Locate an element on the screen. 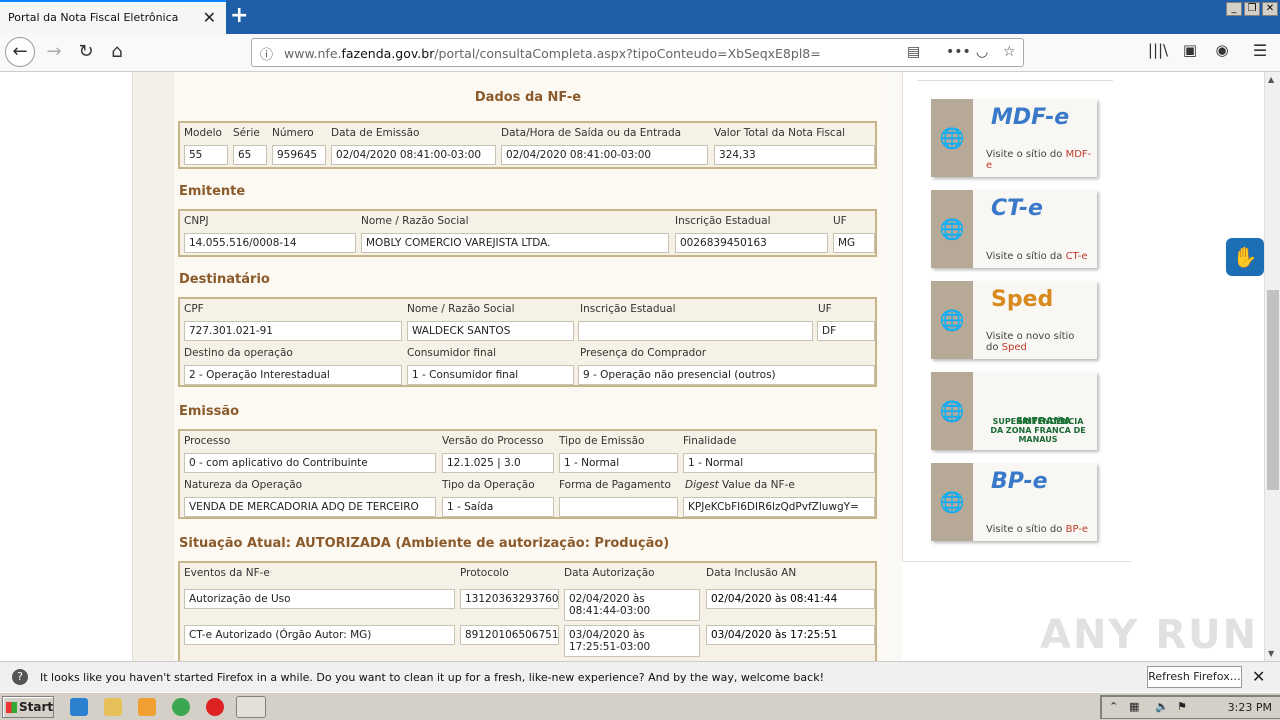  start-button: Start is located at coordinates (28, 707).